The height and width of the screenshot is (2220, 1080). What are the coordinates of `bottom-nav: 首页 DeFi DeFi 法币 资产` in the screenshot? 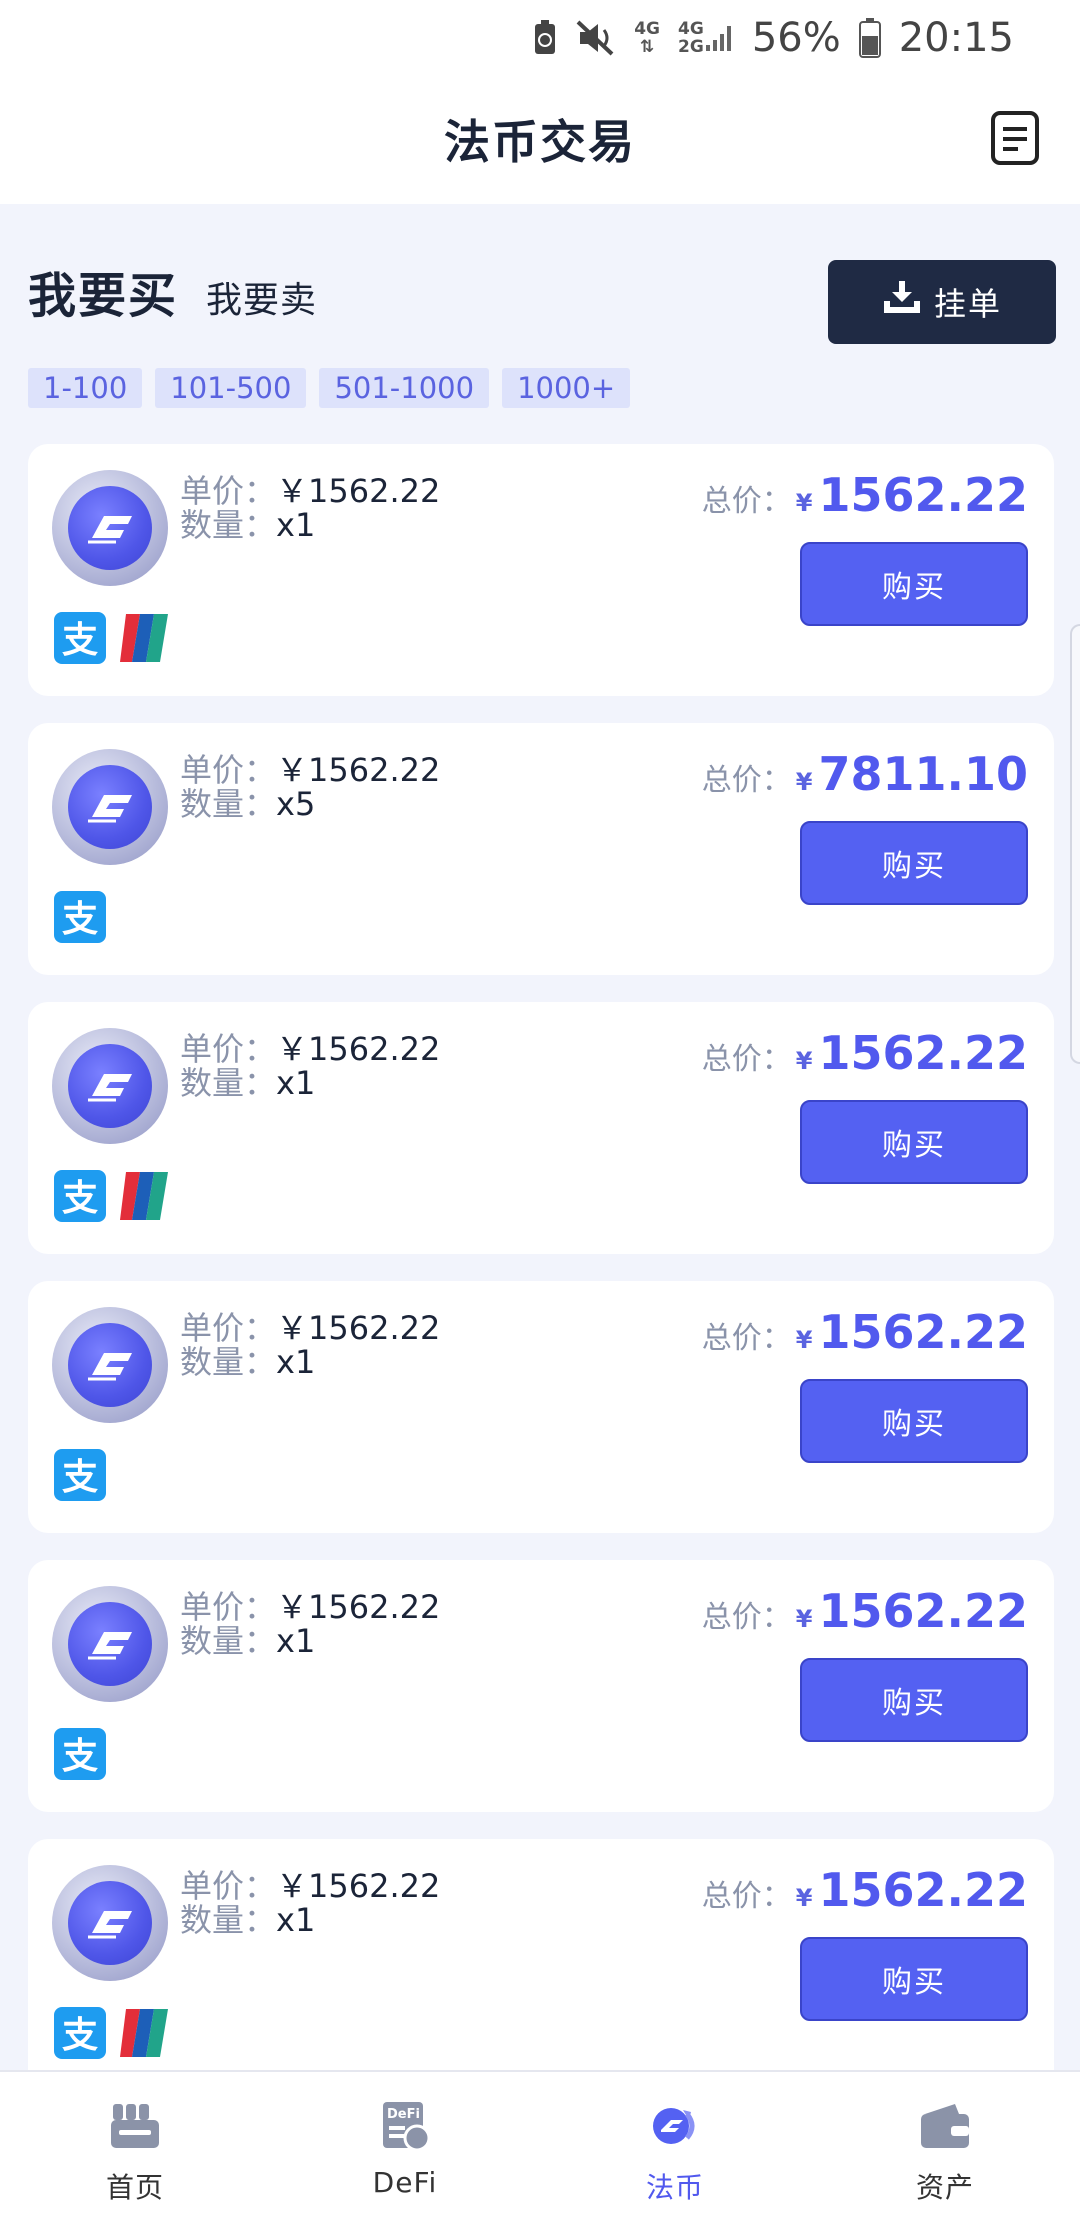 It's located at (540, 2145).